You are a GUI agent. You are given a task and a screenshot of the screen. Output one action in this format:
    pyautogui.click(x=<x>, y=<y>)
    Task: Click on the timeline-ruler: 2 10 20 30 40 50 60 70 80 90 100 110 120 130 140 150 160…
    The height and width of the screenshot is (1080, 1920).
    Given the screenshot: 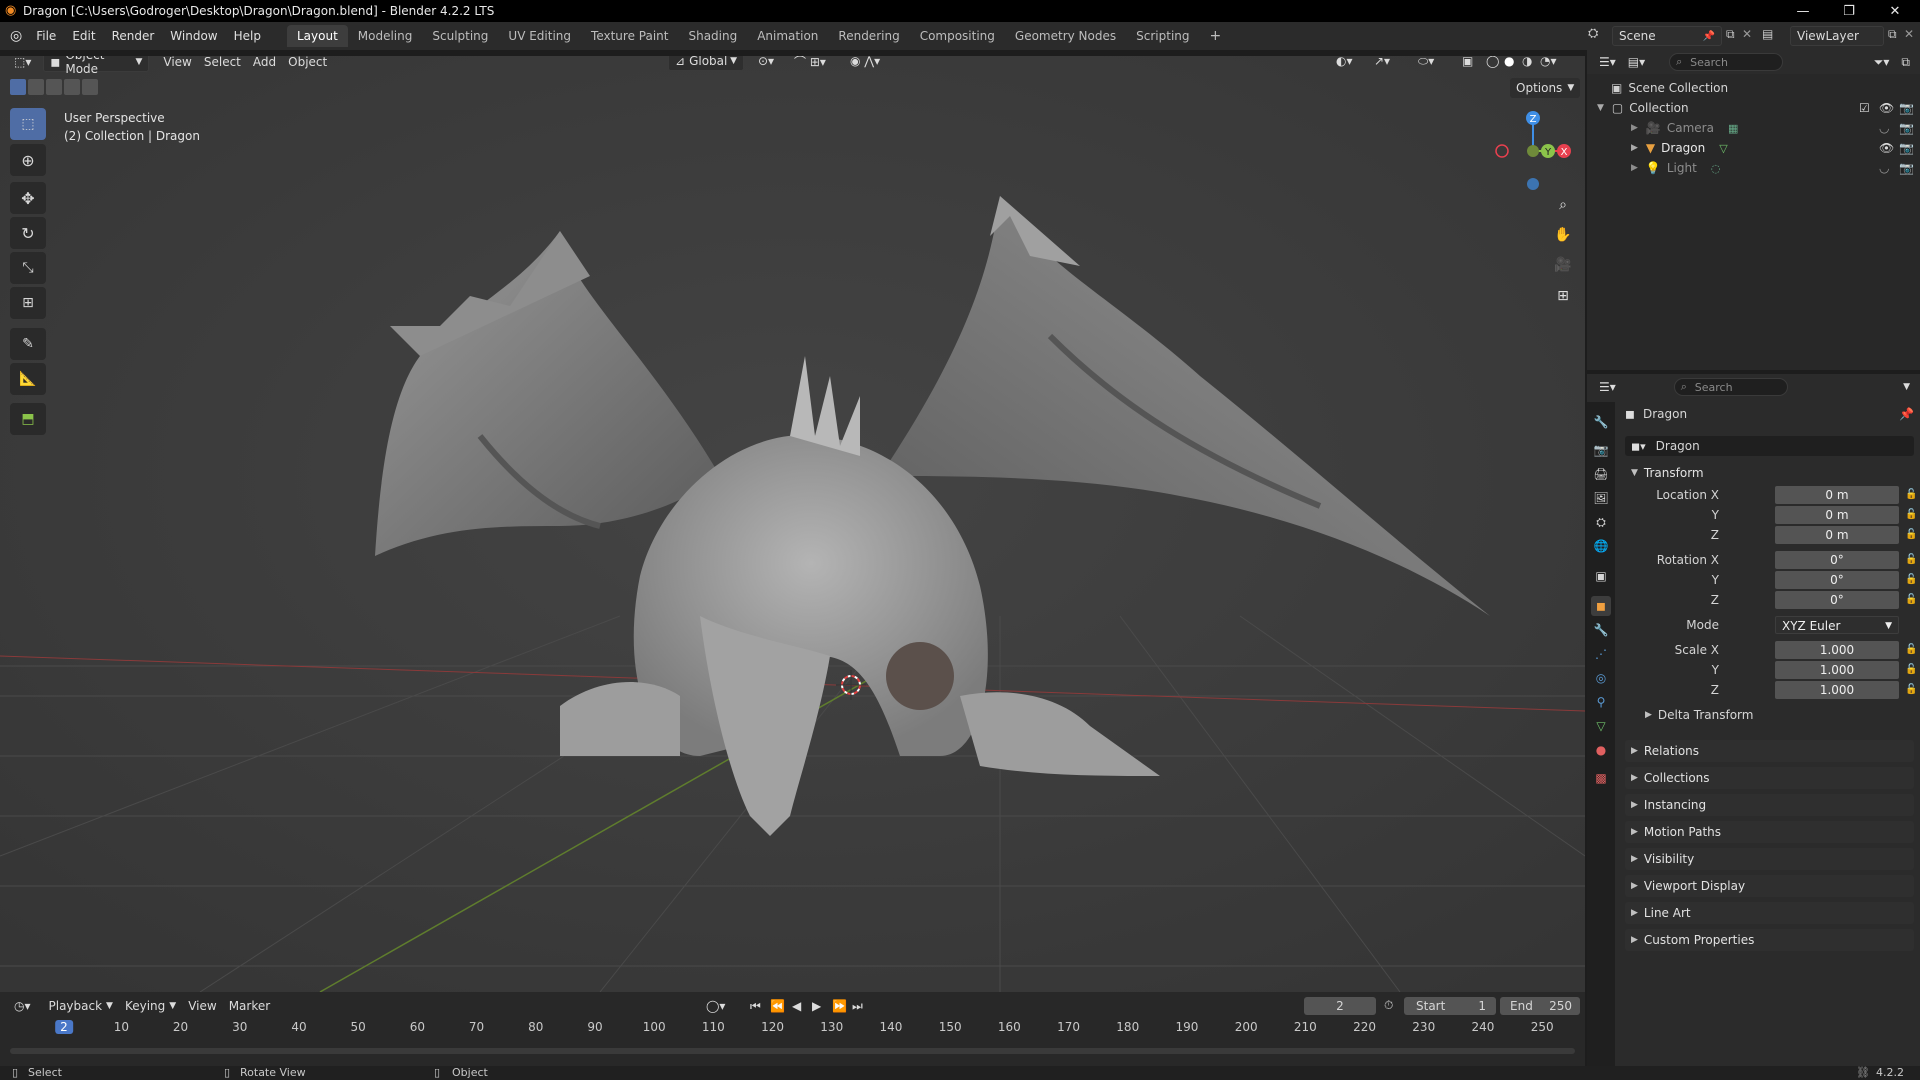 What is the action you would take?
    pyautogui.click(x=792, y=1029)
    